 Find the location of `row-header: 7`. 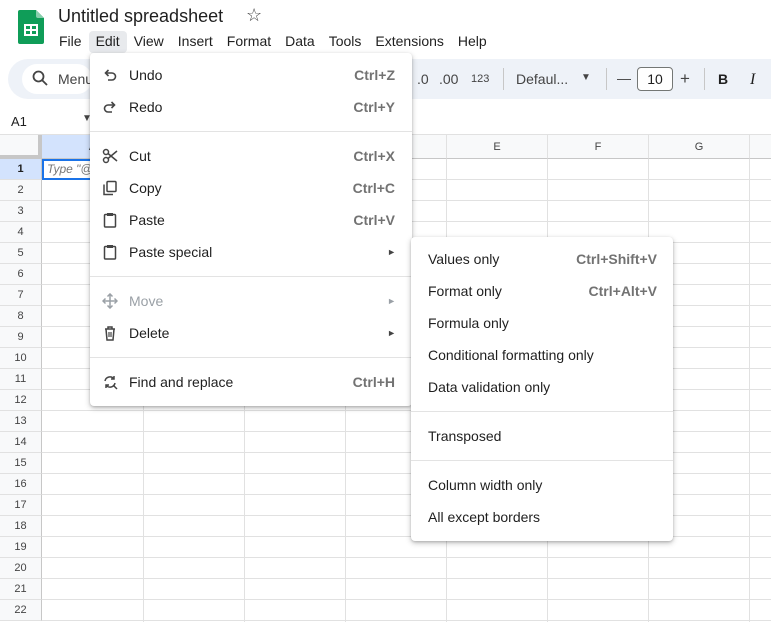

row-header: 7 is located at coordinates (21, 295).